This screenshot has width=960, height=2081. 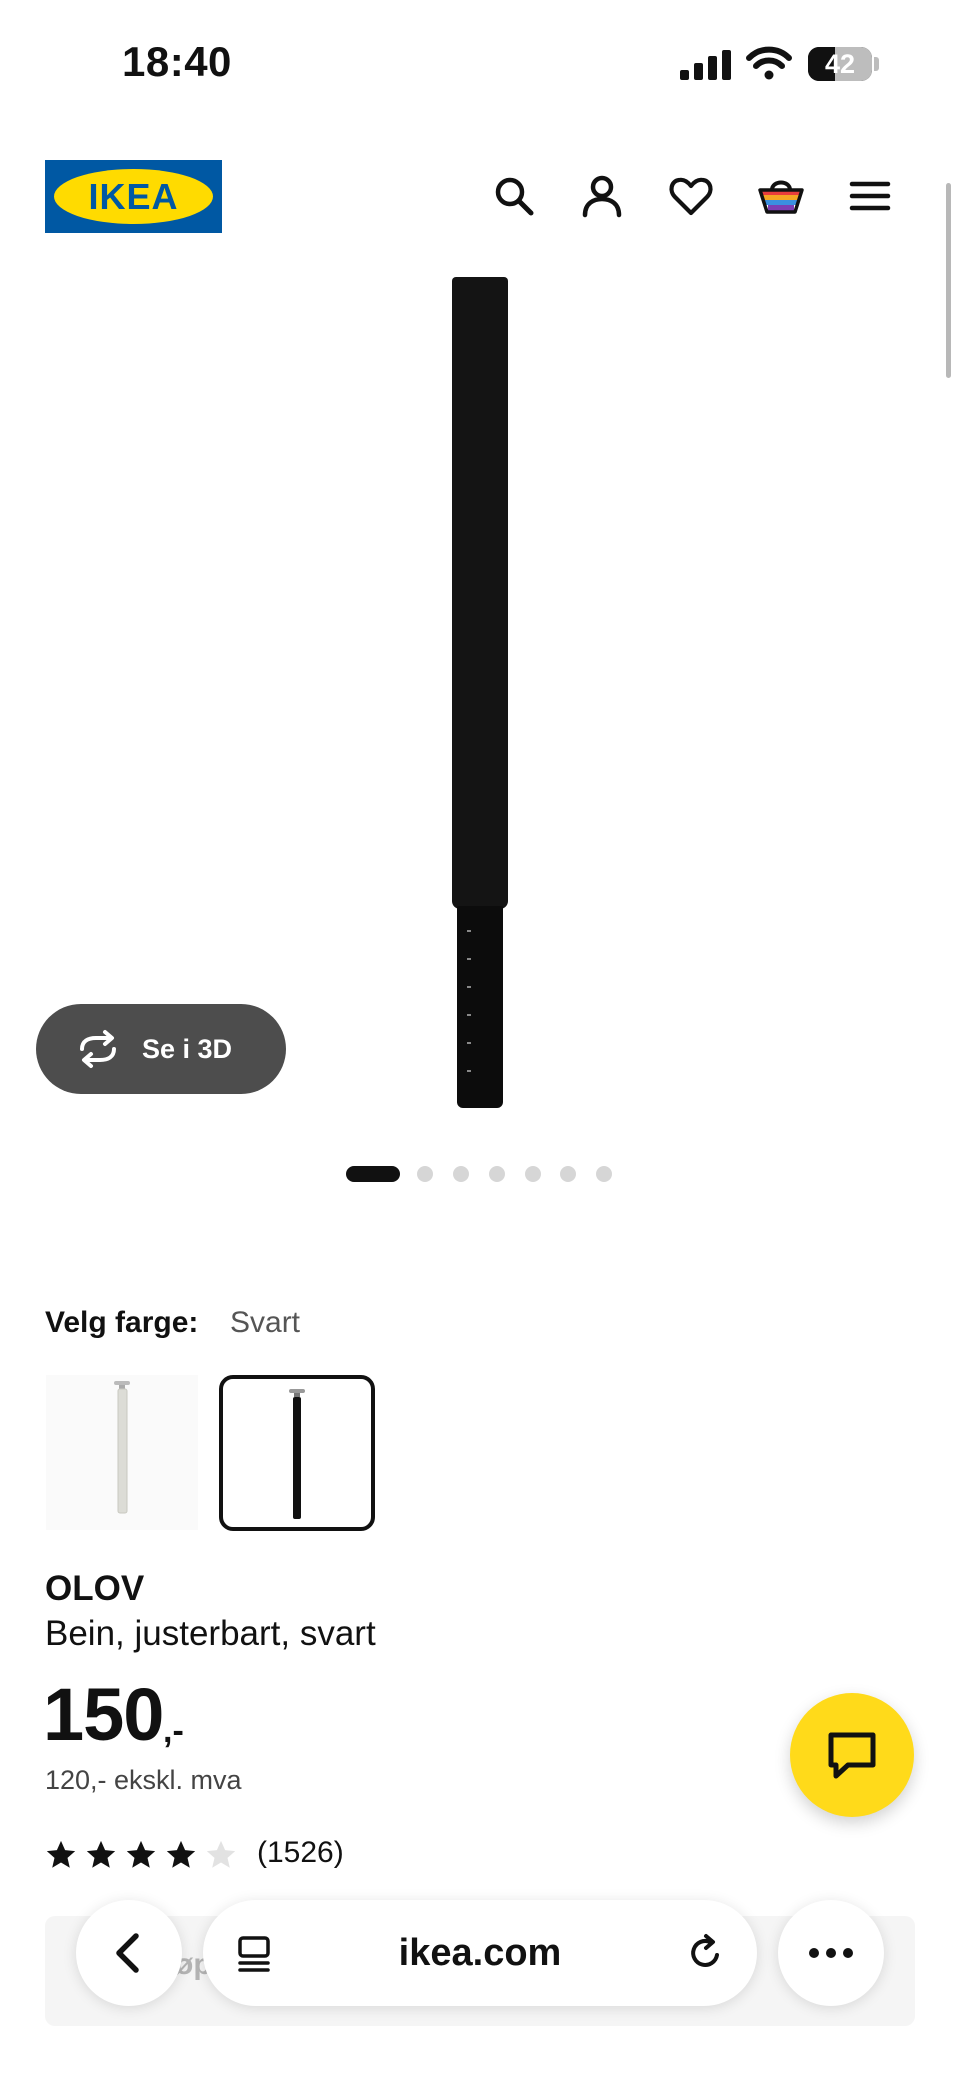 I want to click on view-3d-label: Se i 3D, so click(x=187, y=1049).